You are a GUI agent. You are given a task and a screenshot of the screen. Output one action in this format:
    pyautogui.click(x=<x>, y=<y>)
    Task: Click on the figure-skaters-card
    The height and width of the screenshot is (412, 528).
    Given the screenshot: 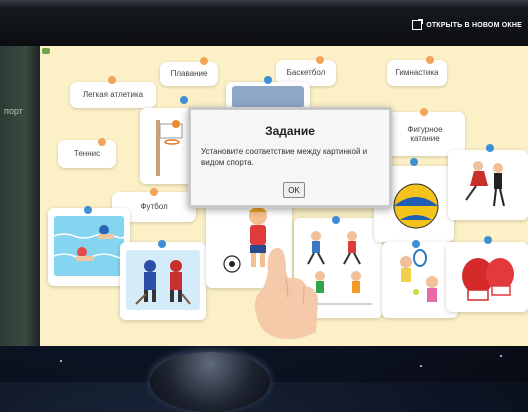 What is the action you would take?
    pyautogui.click(x=488, y=185)
    